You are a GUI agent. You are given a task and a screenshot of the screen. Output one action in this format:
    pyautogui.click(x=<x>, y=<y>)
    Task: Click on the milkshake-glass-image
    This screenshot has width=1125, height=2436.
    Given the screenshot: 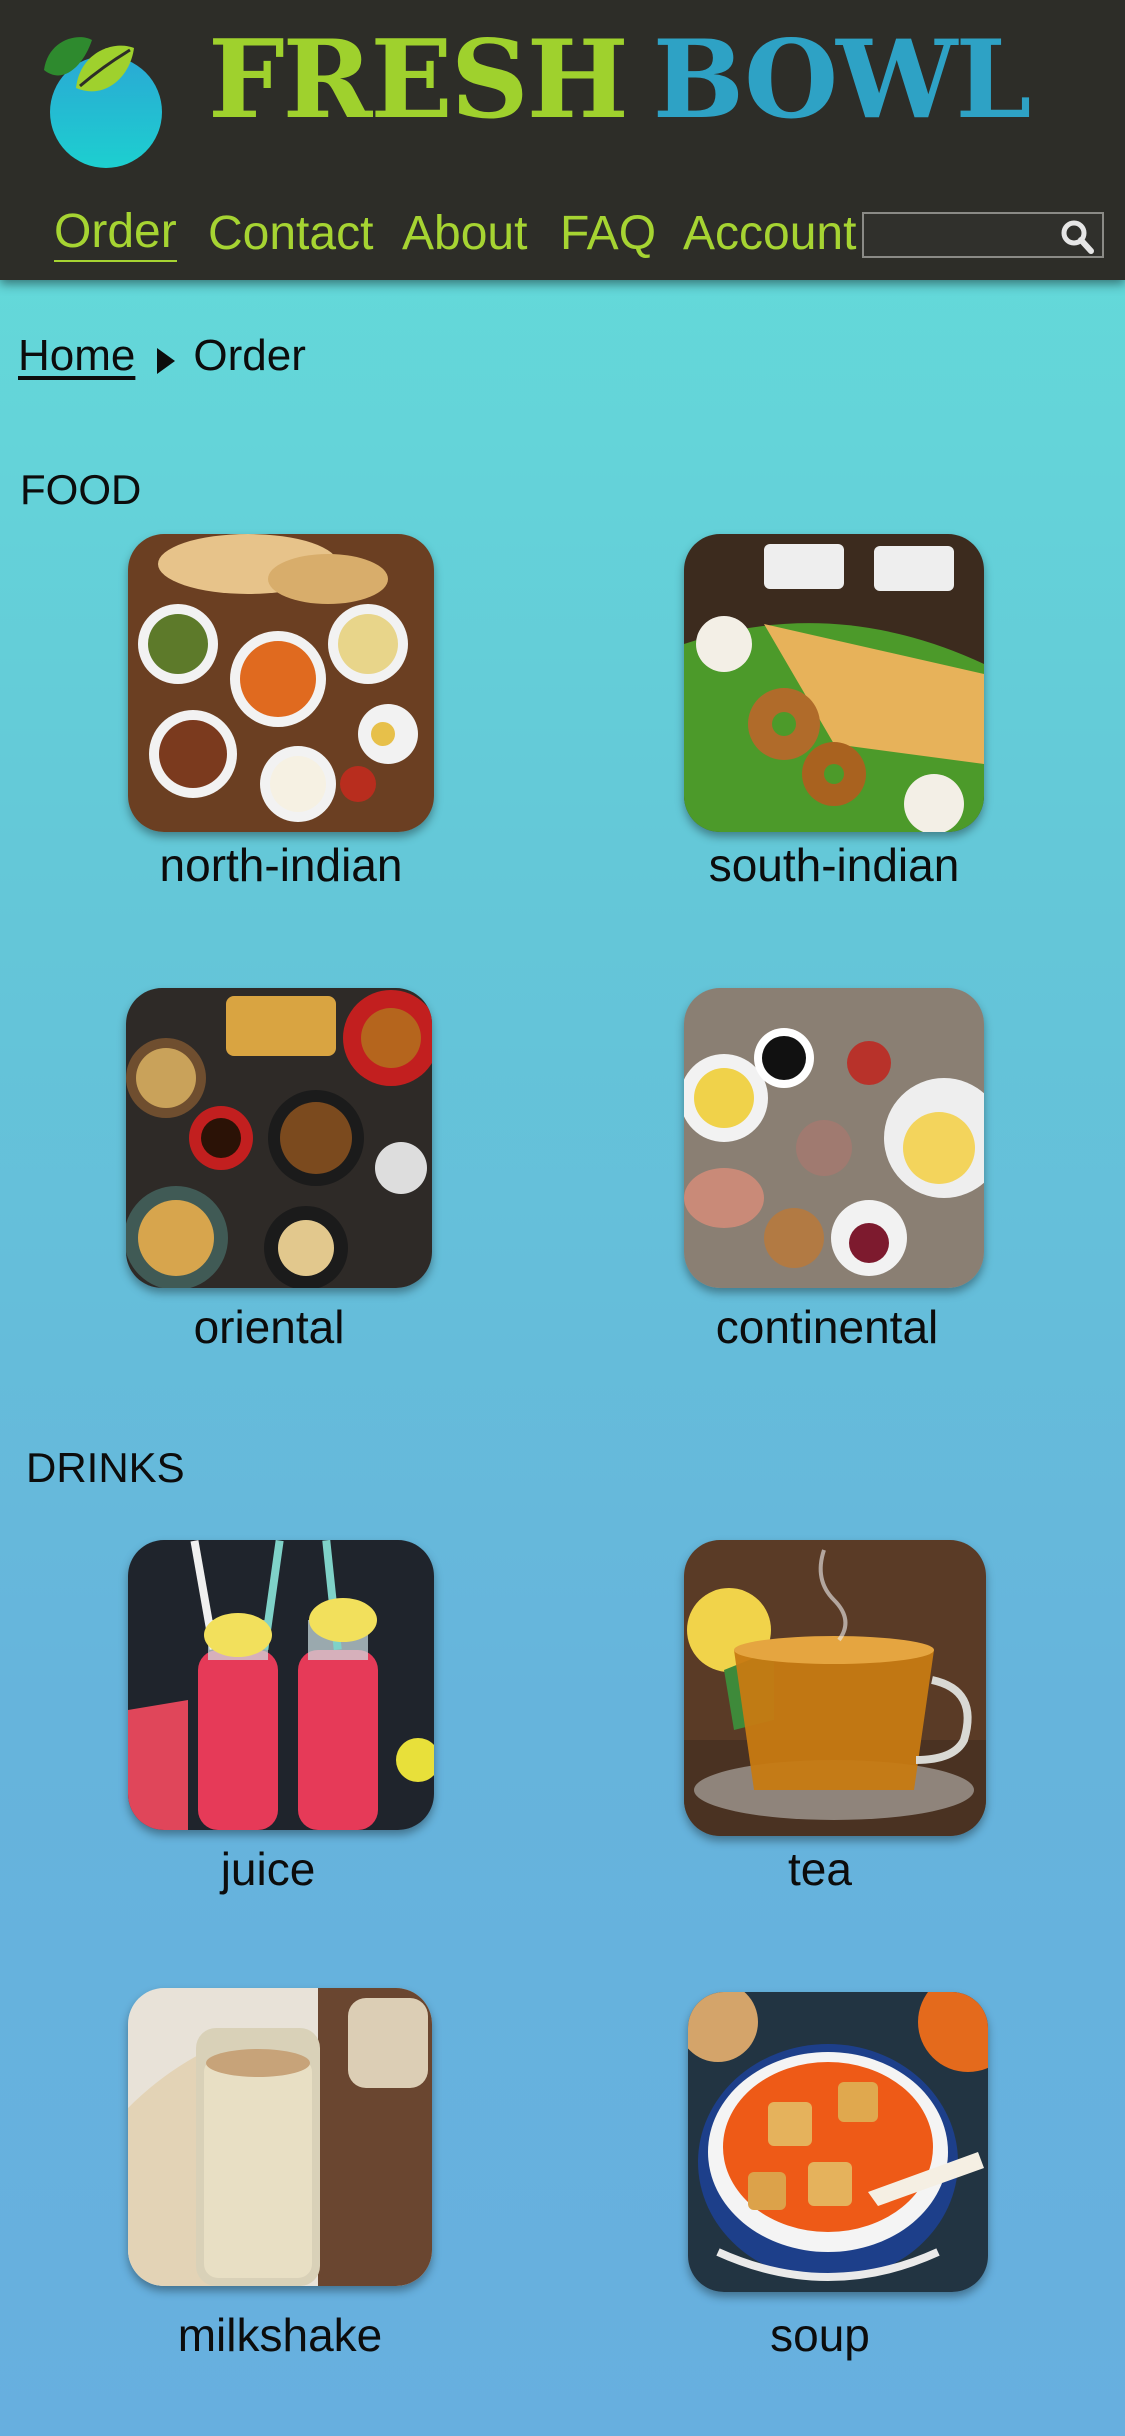 What is the action you would take?
    pyautogui.click(x=280, y=2137)
    